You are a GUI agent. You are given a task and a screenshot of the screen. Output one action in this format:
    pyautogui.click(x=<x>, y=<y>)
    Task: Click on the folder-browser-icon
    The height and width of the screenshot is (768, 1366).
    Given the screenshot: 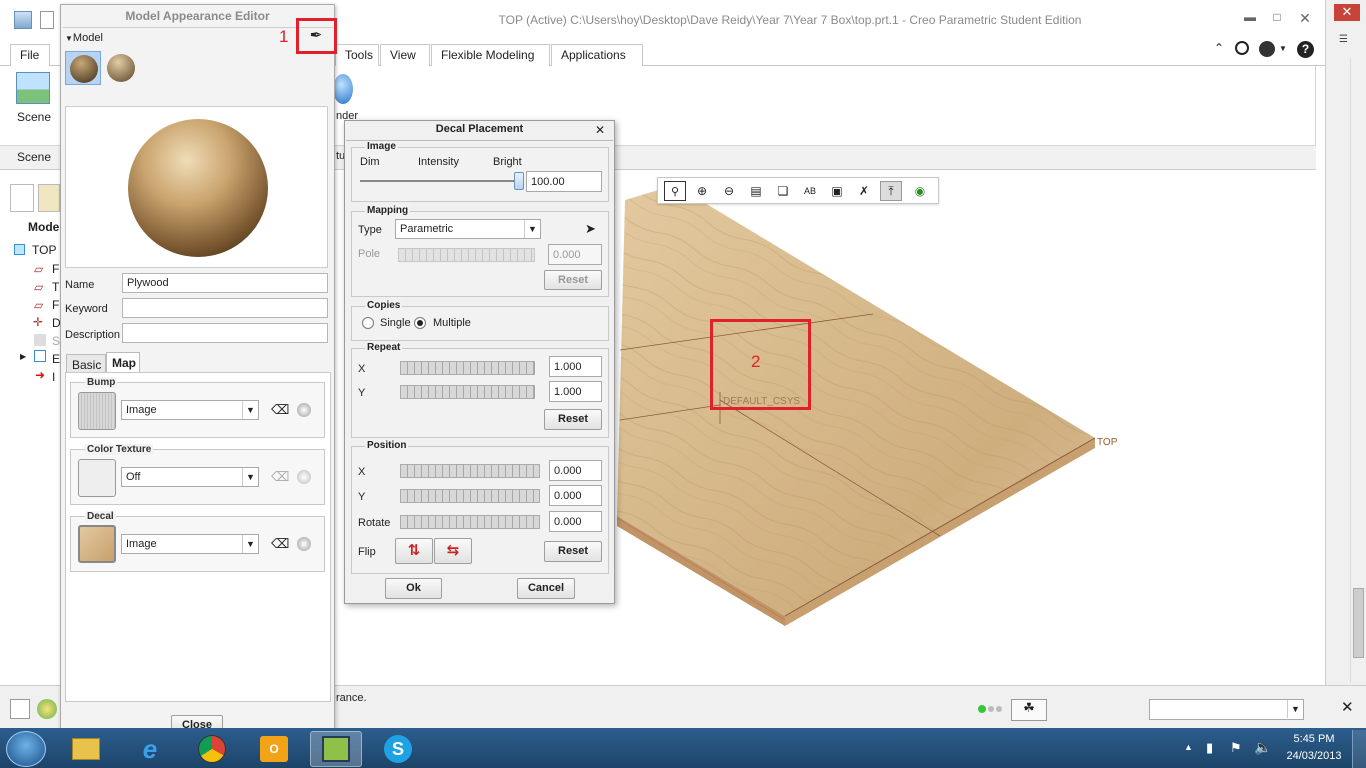 What is the action you would take?
    pyautogui.click(x=49, y=198)
    